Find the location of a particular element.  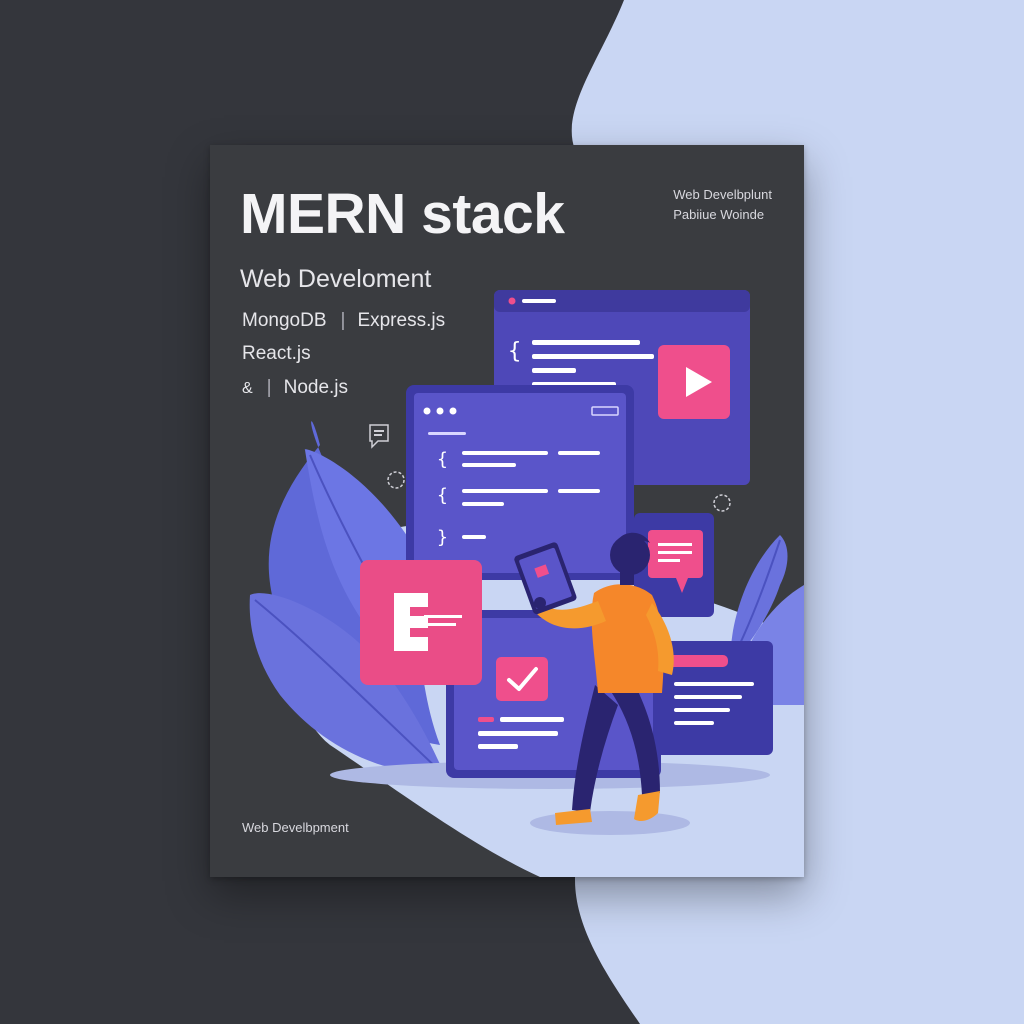

book-title: MERN stack is located at coordinates (402, 214).